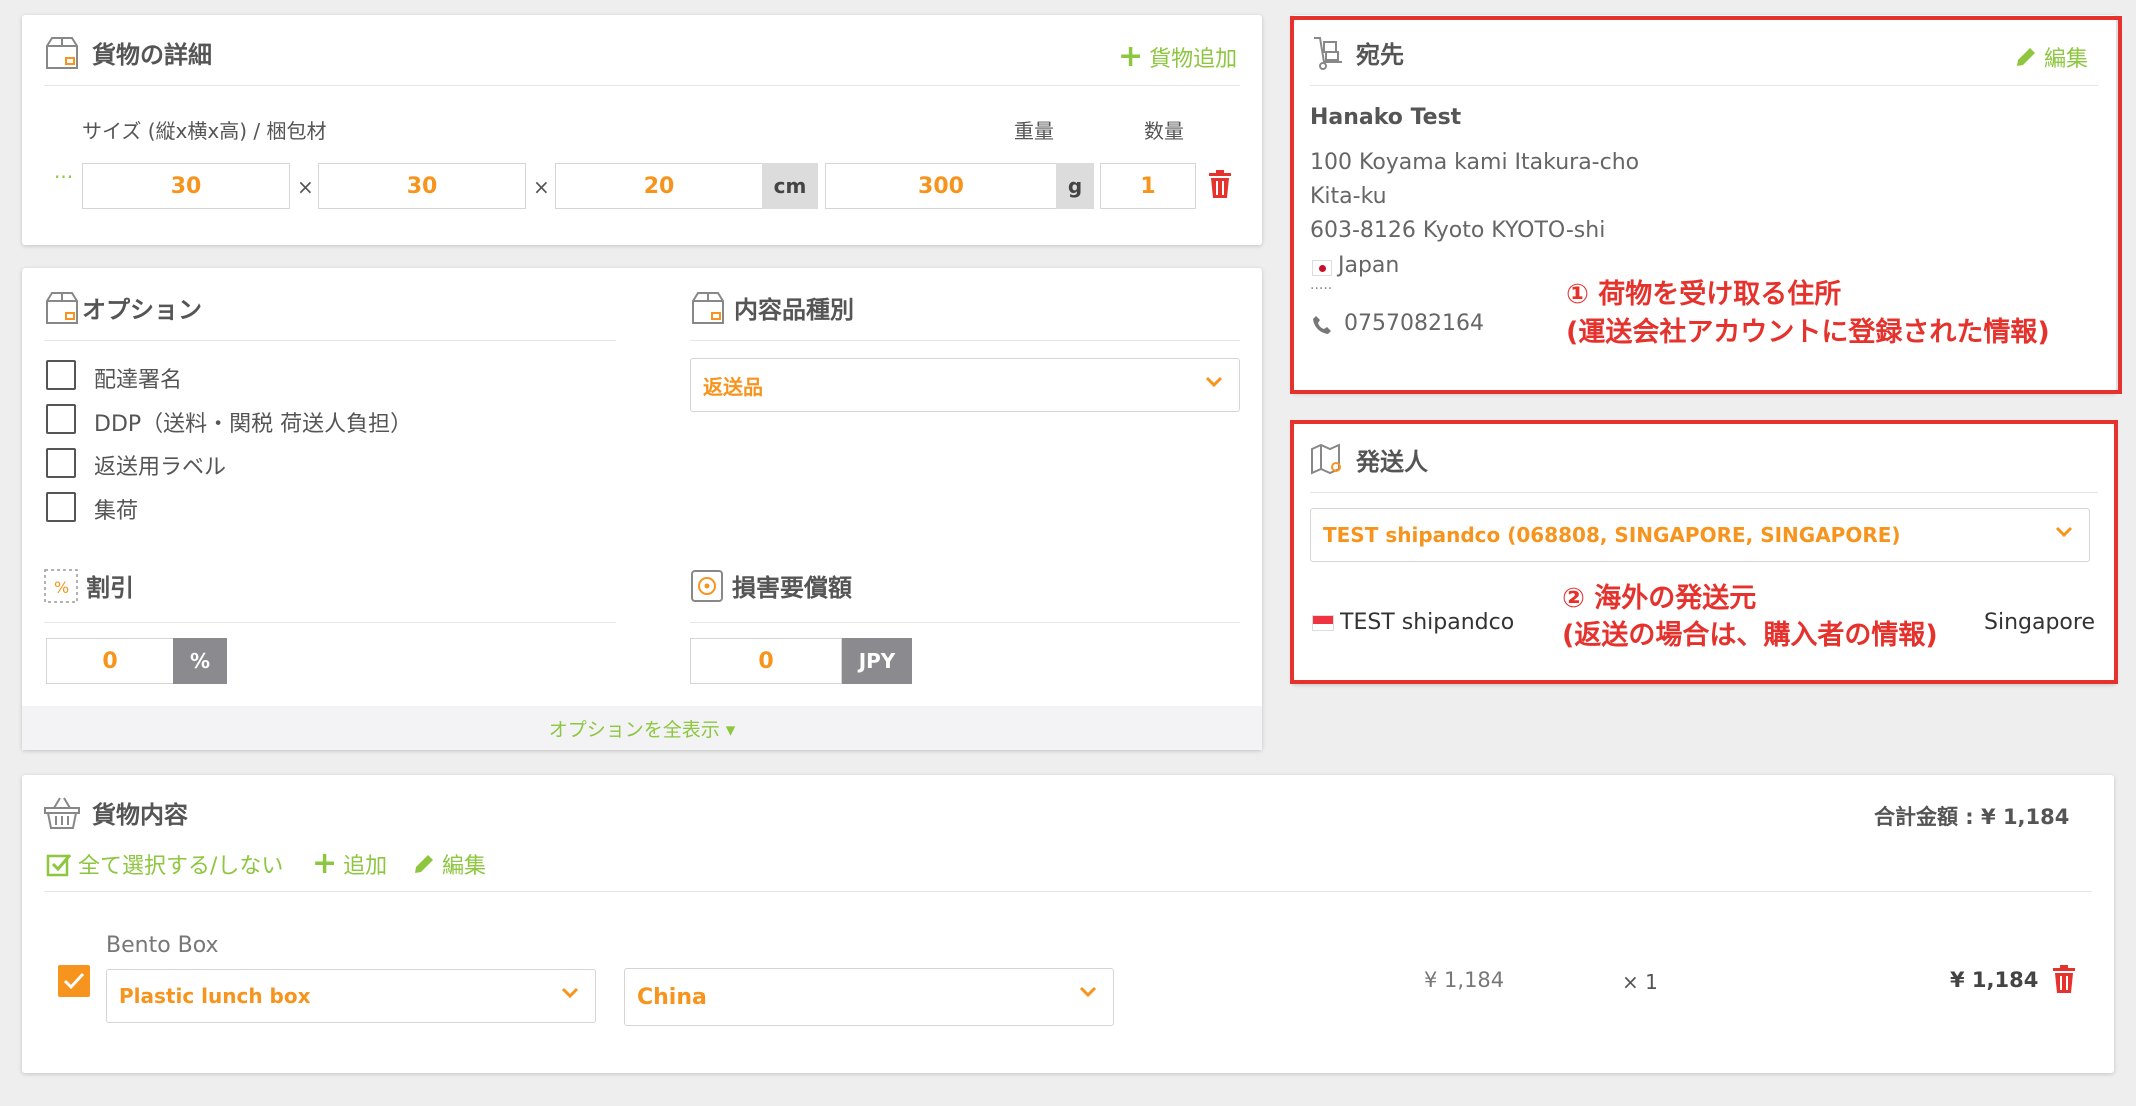  What do you see at coordinates (792, 588) in the screenshot?
I see `damage-title: 損害要償額` at bounding box center [792, 588].